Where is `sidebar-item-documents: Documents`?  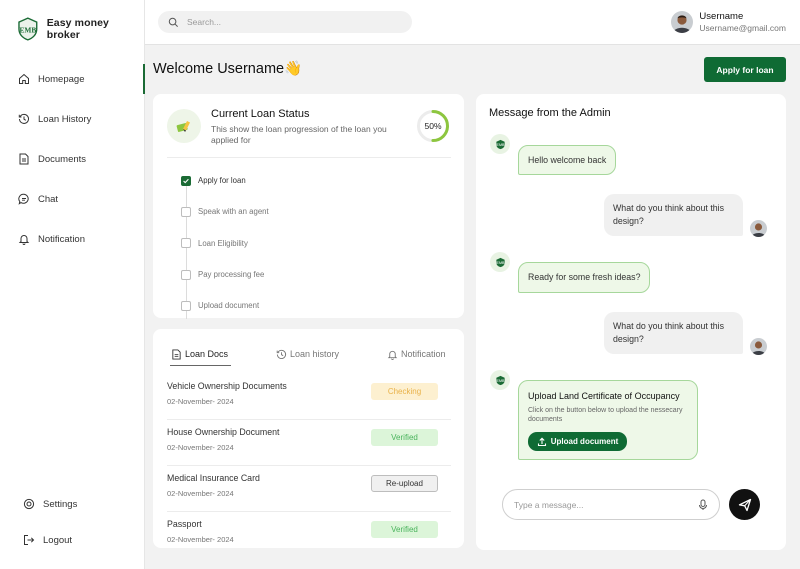 sidebar-item-documents: Documents is located at coordinates (72, 159).